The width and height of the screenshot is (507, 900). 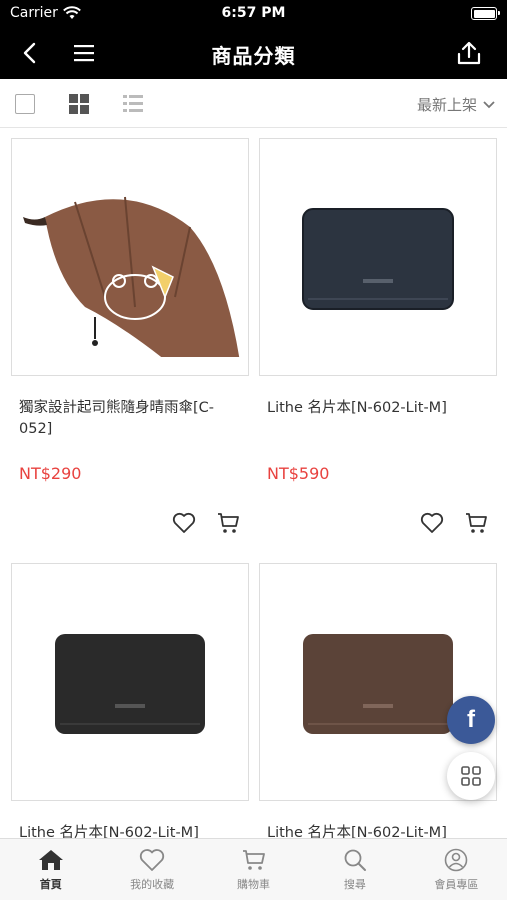 I want to click on chevron-down-icon, so click(x=489, y=104).